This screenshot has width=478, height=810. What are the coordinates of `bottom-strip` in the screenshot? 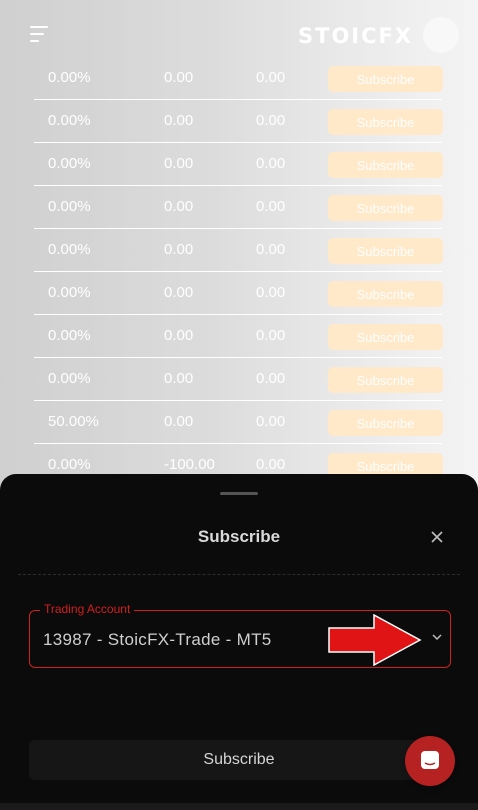 It's located at (239, 806).